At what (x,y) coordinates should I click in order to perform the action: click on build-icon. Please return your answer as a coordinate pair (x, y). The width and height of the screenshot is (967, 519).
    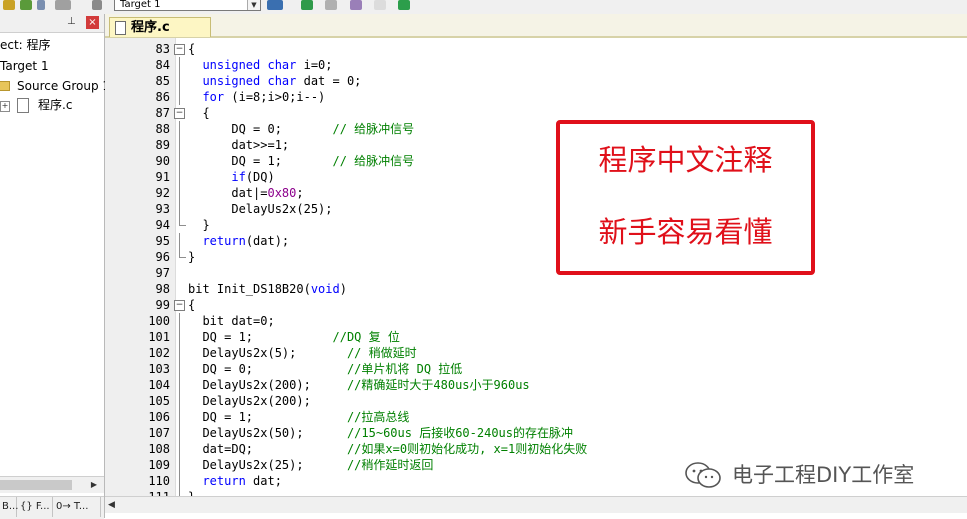
    Looking at the image, I should click on (9, 5).